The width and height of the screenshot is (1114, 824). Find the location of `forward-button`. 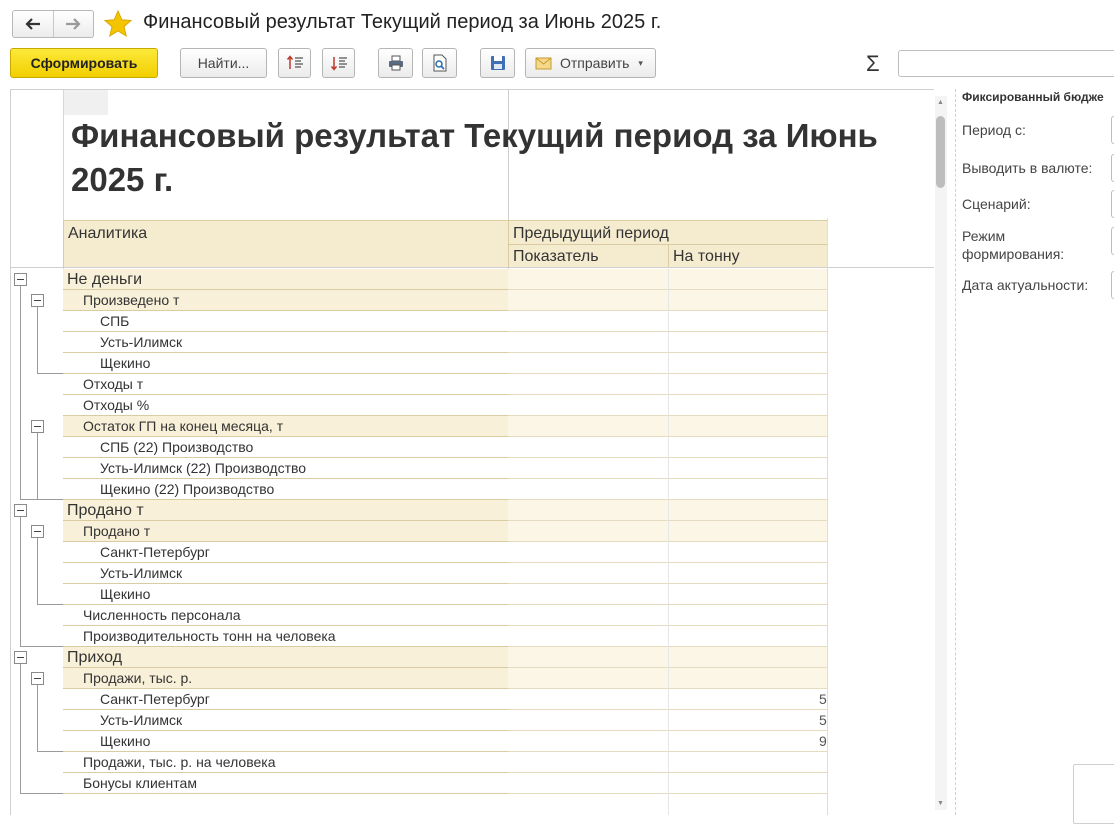

forward-button is located at coordinates (74, 24).